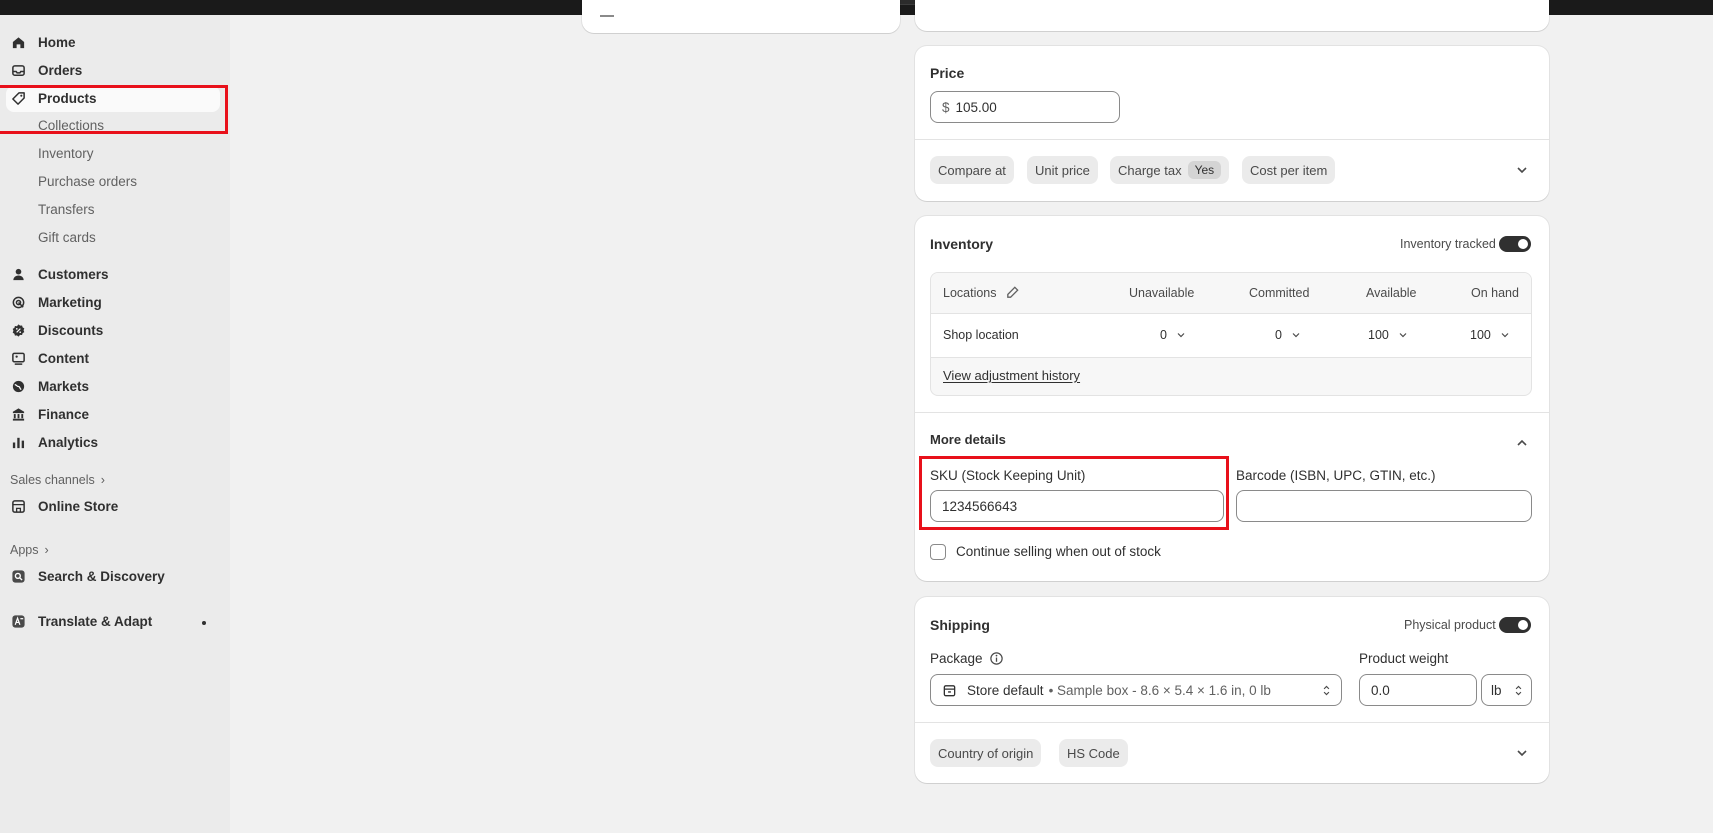  Describe the element at coordinates (972, 170) in the screenshot. I see `compare-at-chip: Compare at` at that location.